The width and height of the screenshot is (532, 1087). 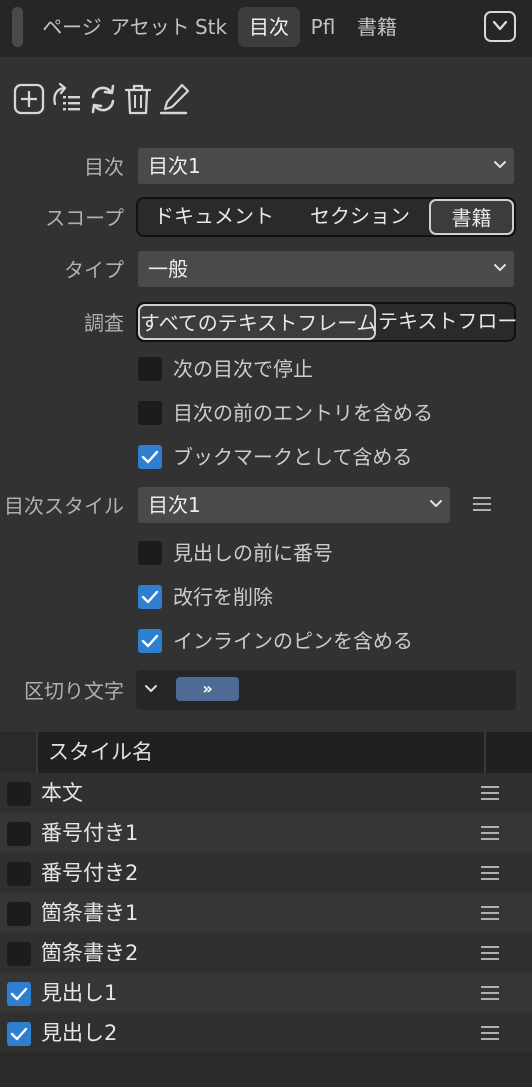 I want to click on trash-icon, so click(x=138, y=99).